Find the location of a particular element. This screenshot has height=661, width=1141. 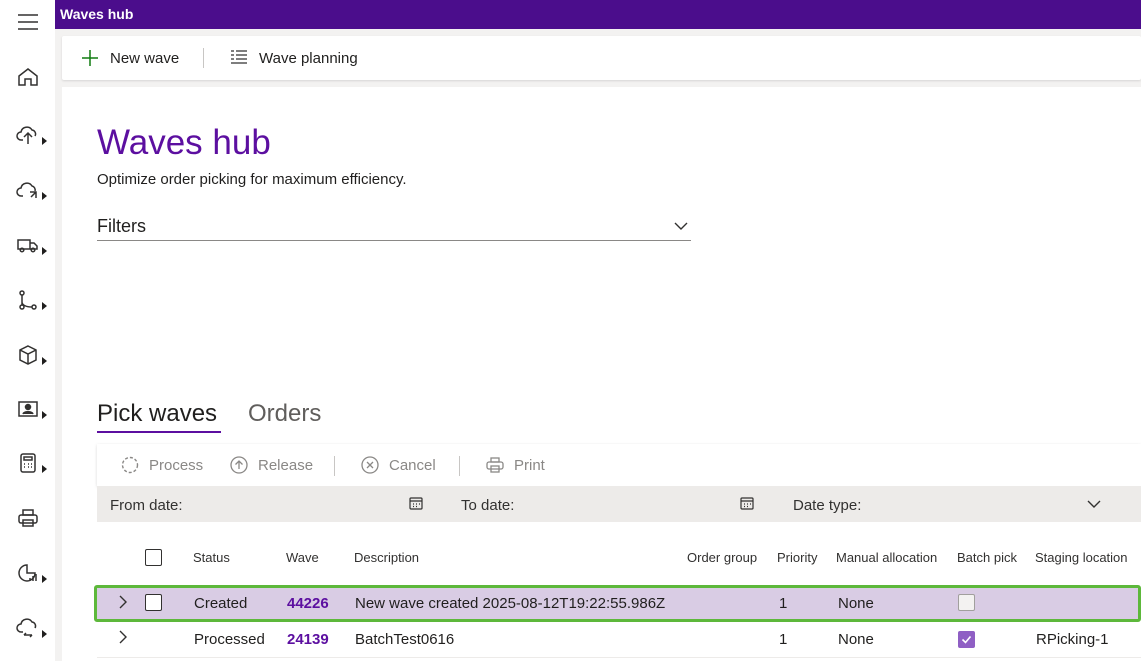

left-nav is located at coordinates (27, 330).